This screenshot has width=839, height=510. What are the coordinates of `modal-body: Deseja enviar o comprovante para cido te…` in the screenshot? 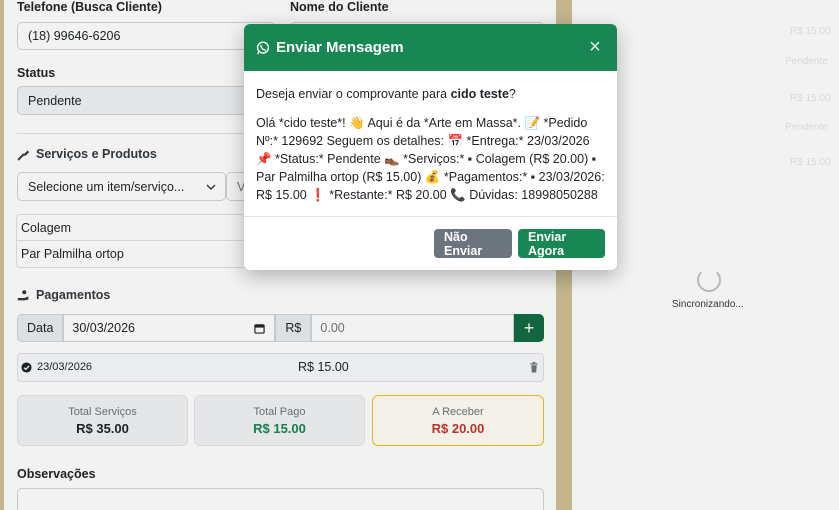 It's located at (430, 137).